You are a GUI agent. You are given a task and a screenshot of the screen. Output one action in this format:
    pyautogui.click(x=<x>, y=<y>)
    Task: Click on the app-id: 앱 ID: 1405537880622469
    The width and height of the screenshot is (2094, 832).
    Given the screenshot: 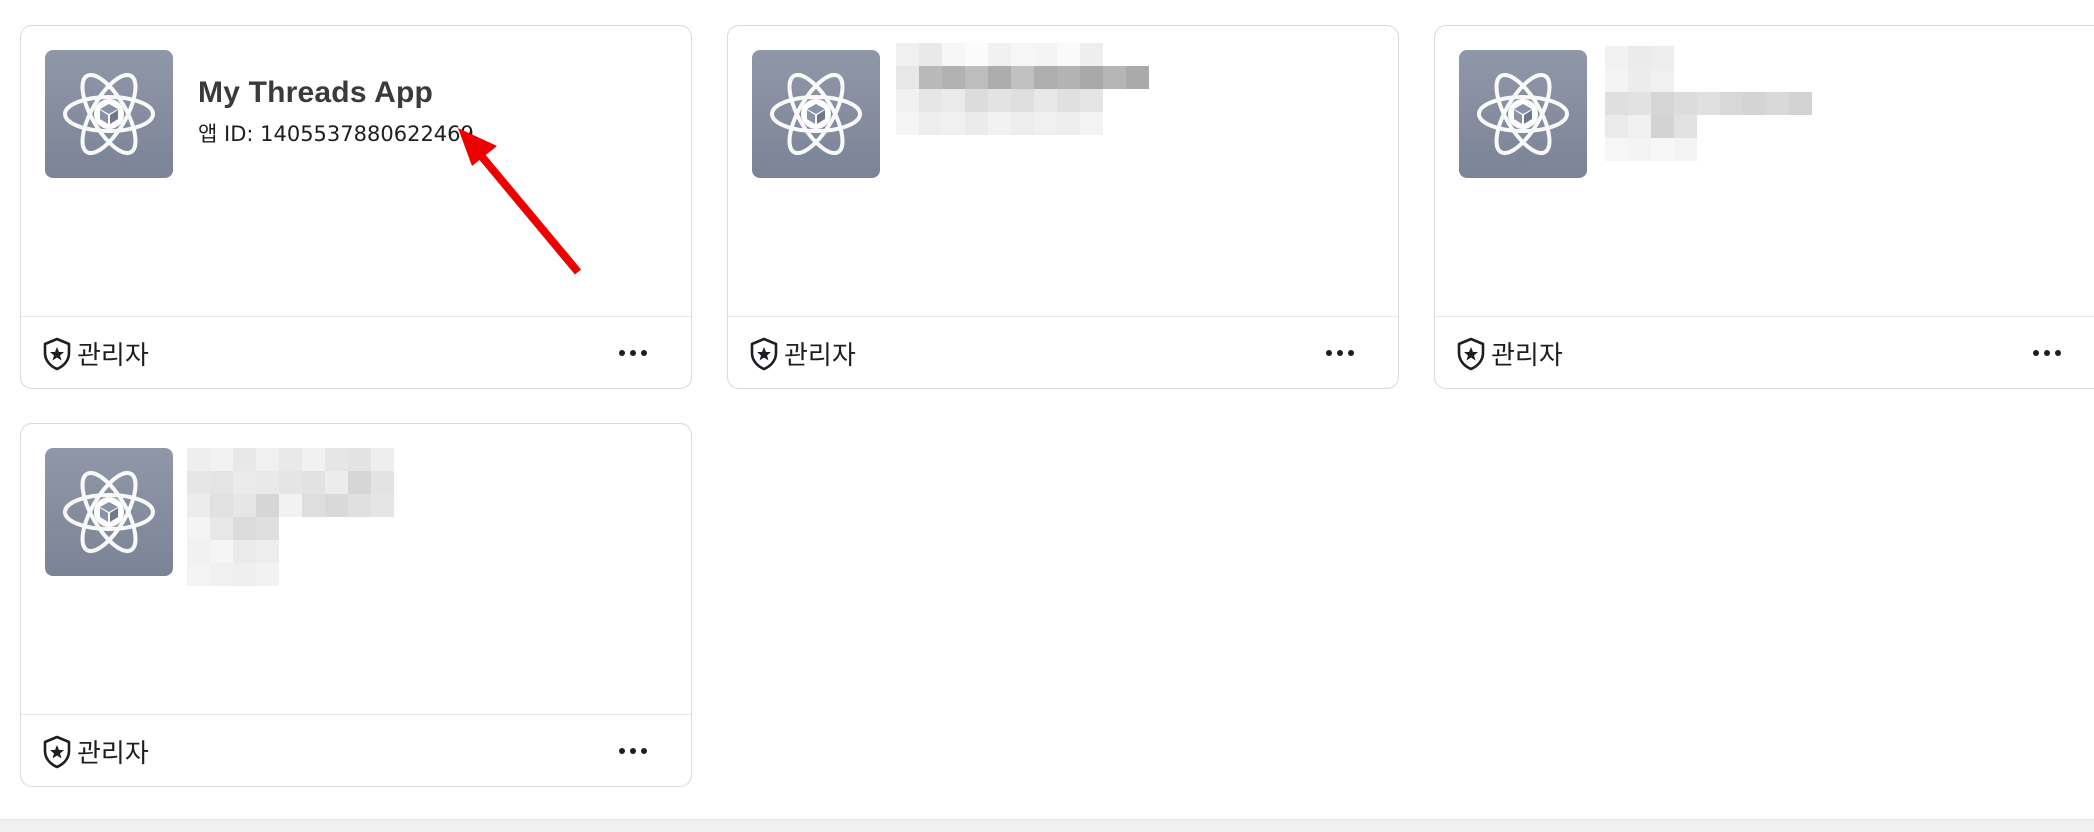 What is the action you would take?
    pyautogui.click(x=336, y=134)
    